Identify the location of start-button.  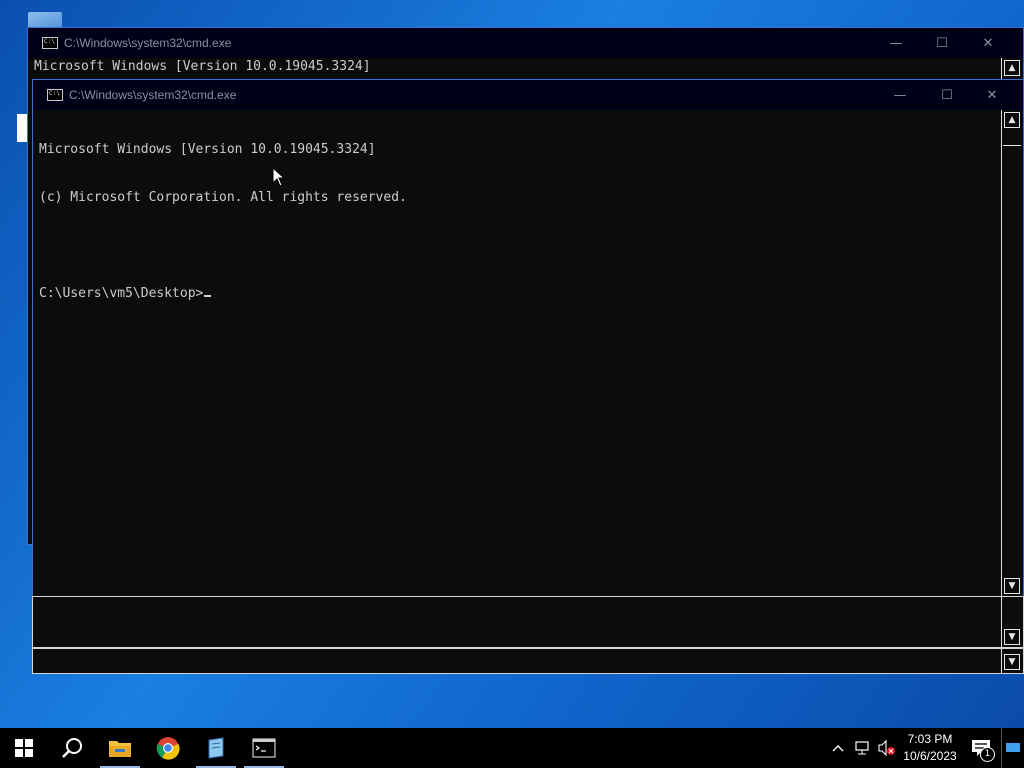
(24, 748).